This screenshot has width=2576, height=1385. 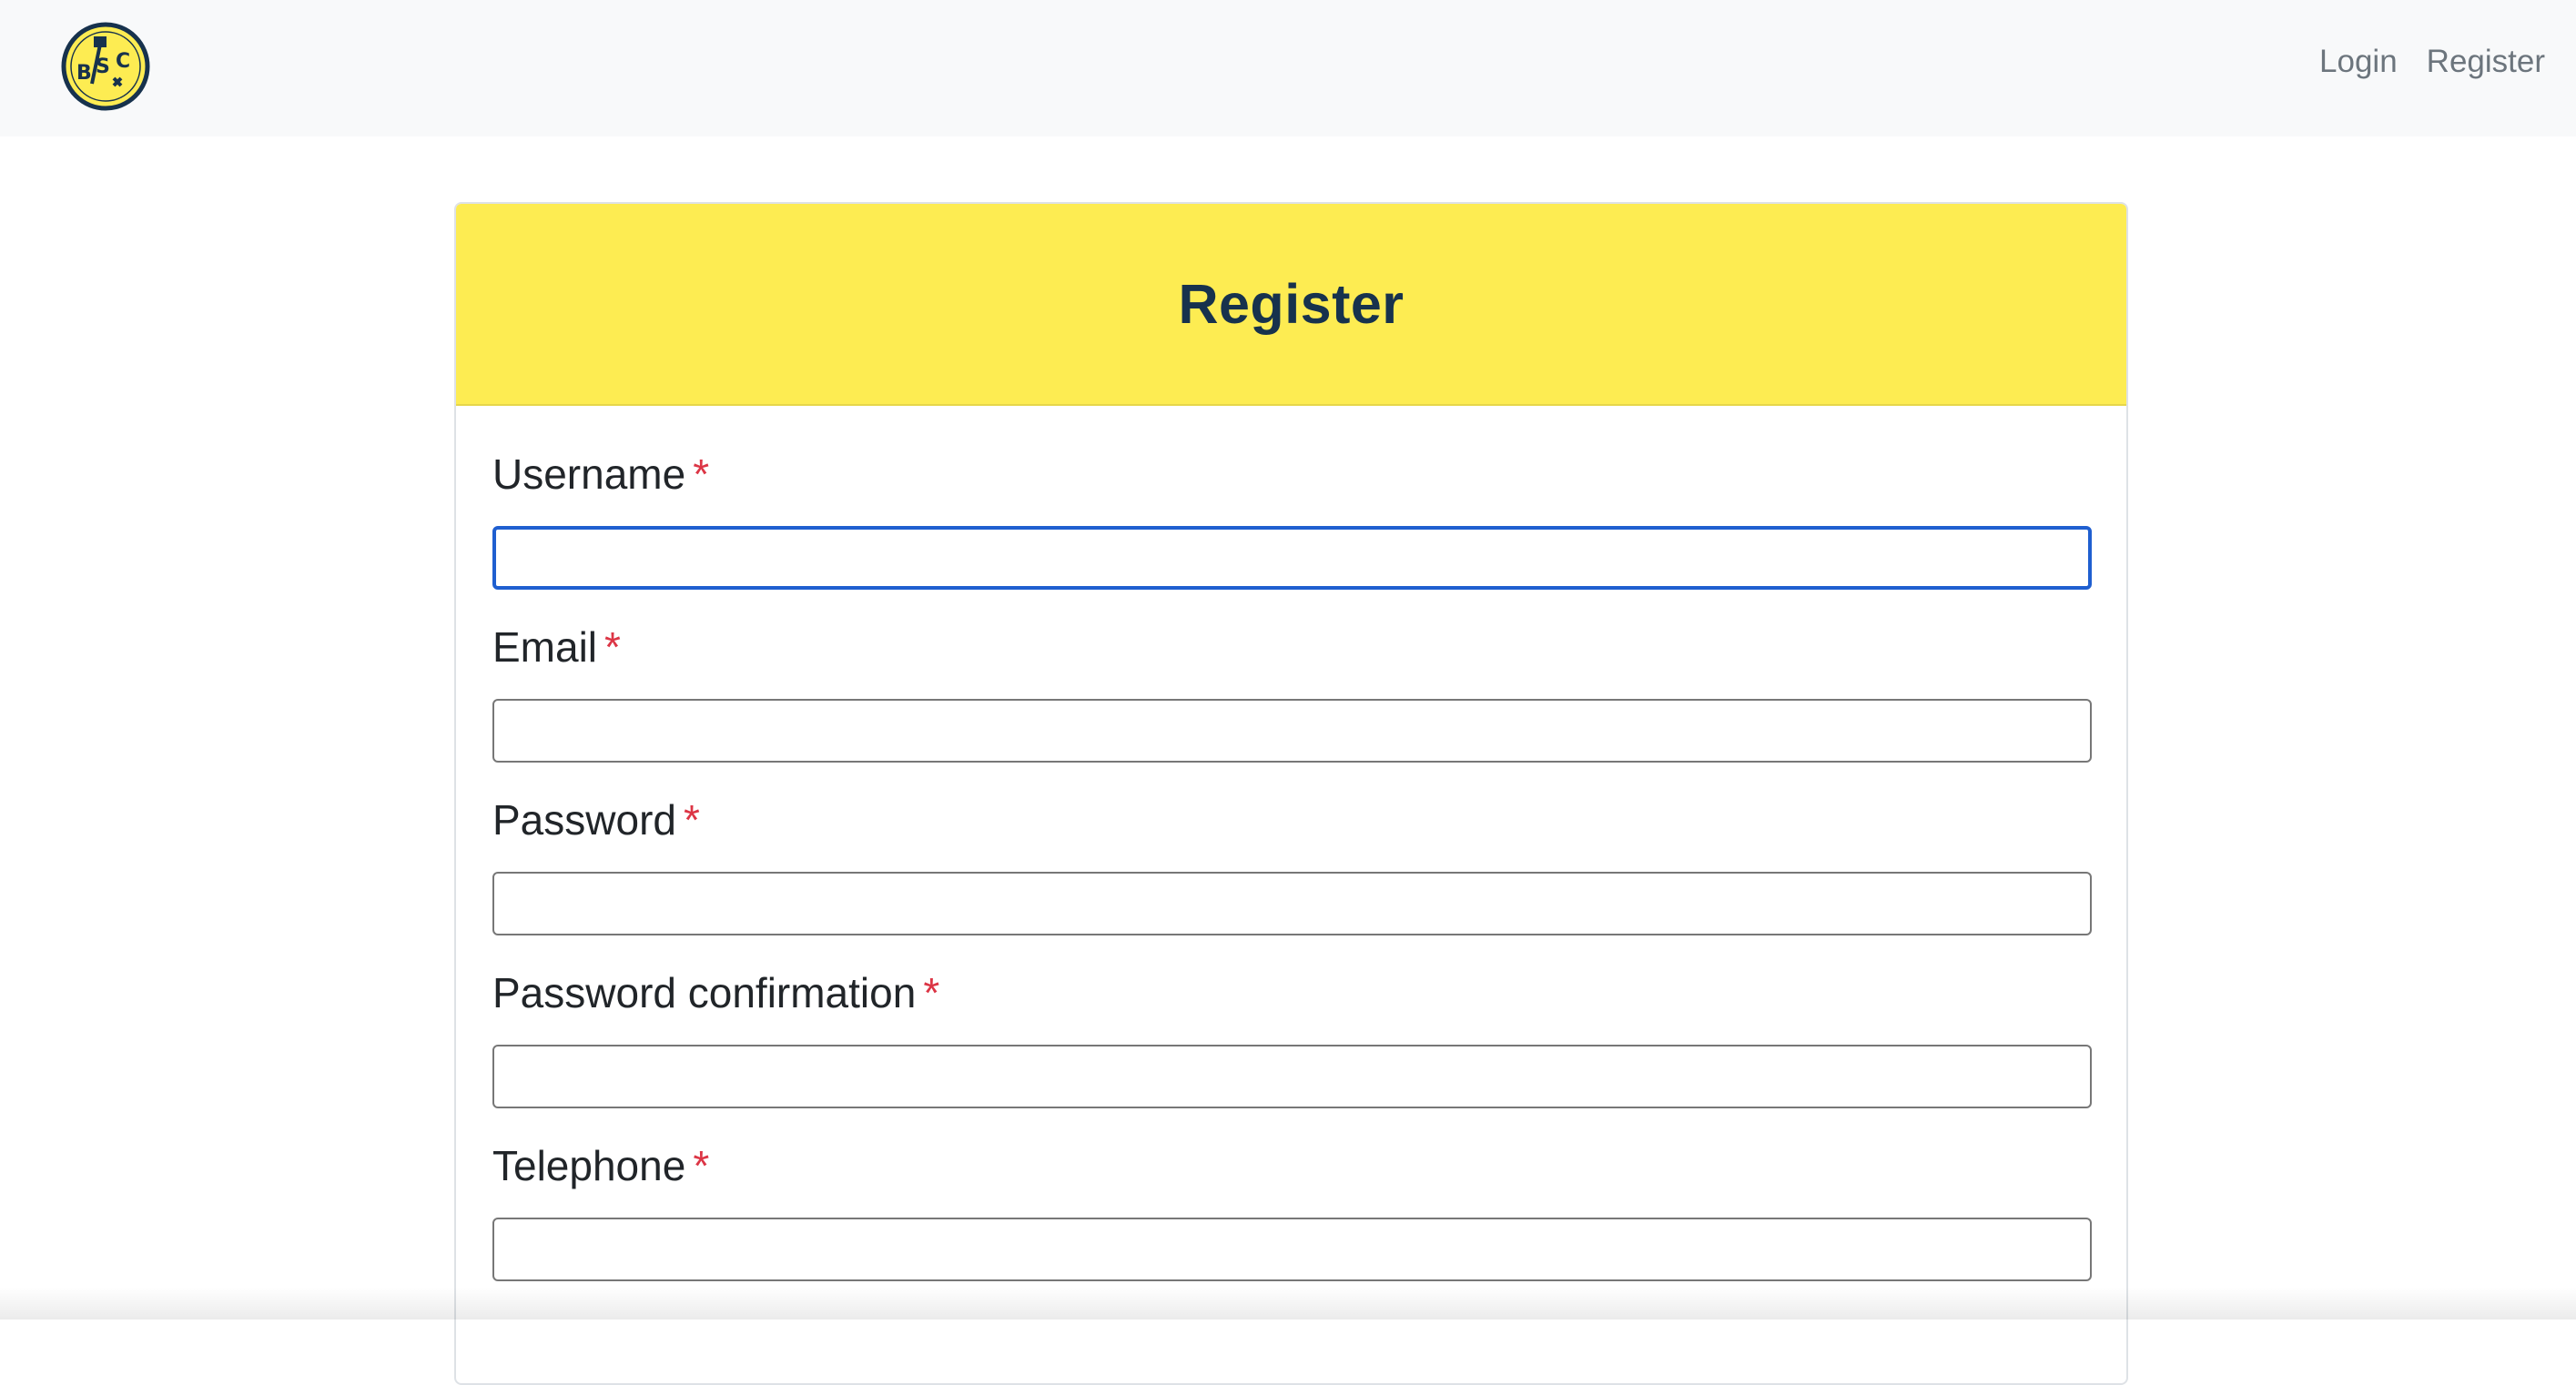 What do you see at coordinates (1292, 731) in the screenshot?
I see `email-input` at bounding box center [1292, 731].